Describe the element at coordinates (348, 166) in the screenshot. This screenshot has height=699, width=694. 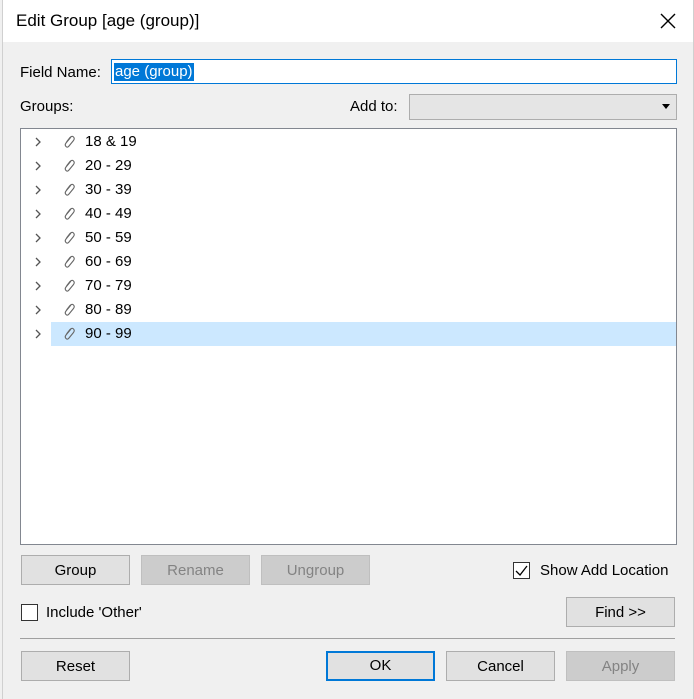
I see `tree-row: 20 - 29` at that location.